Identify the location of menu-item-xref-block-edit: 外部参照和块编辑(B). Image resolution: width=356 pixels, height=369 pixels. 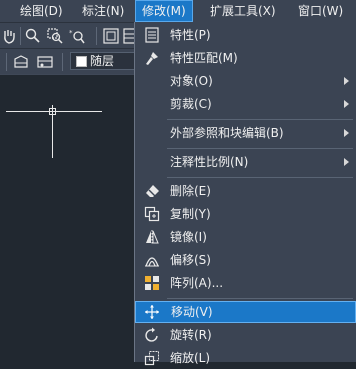
(245, 133).